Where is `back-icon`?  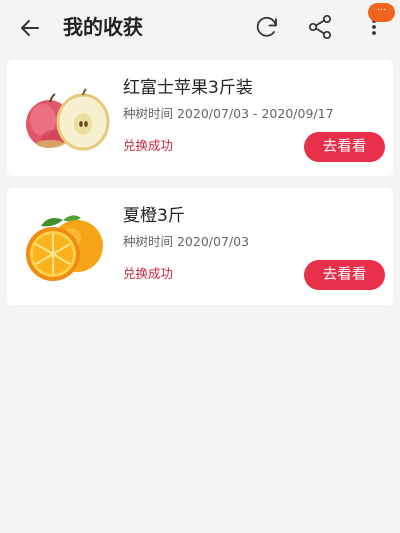 back-icon is located at coordinates (30, 28).